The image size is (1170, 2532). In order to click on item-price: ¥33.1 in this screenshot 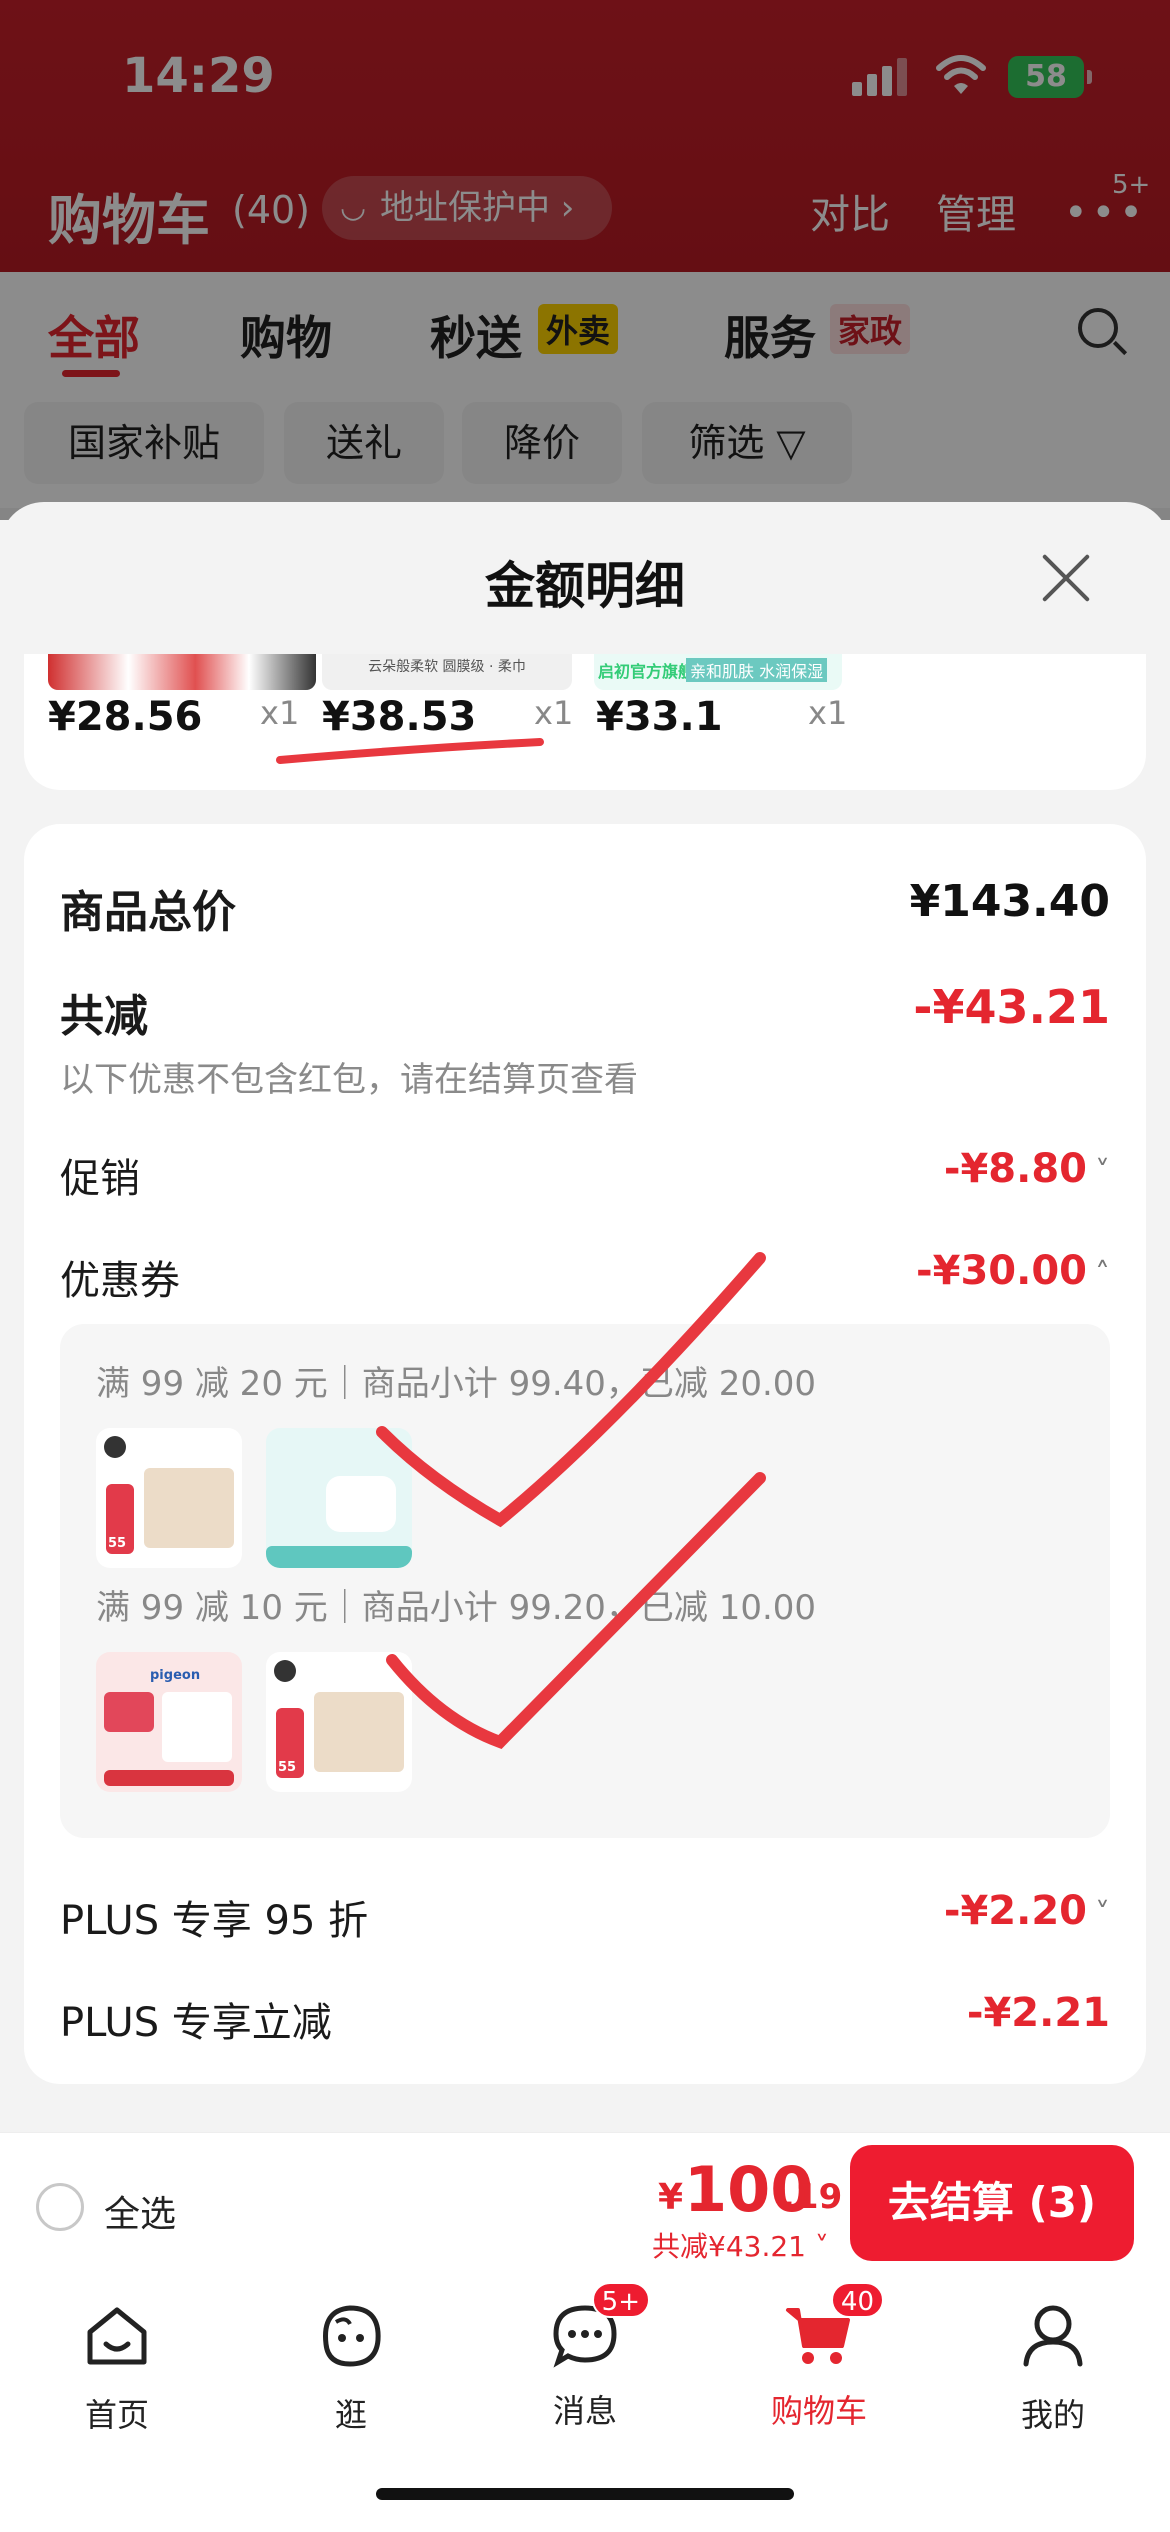, I will do `click(659, 717)`.